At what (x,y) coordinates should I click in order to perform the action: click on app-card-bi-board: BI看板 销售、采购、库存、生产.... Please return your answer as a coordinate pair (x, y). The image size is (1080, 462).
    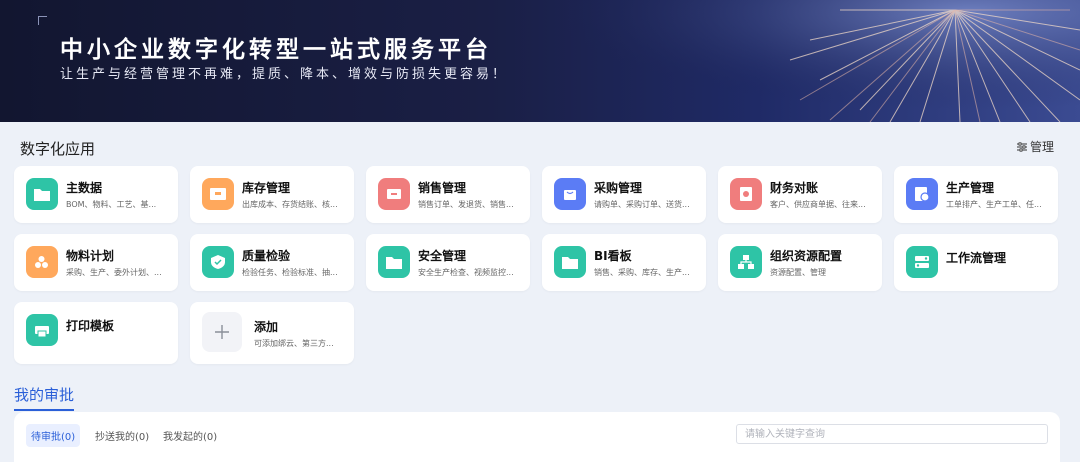
    Looking at the image, I should click on (624, 262).